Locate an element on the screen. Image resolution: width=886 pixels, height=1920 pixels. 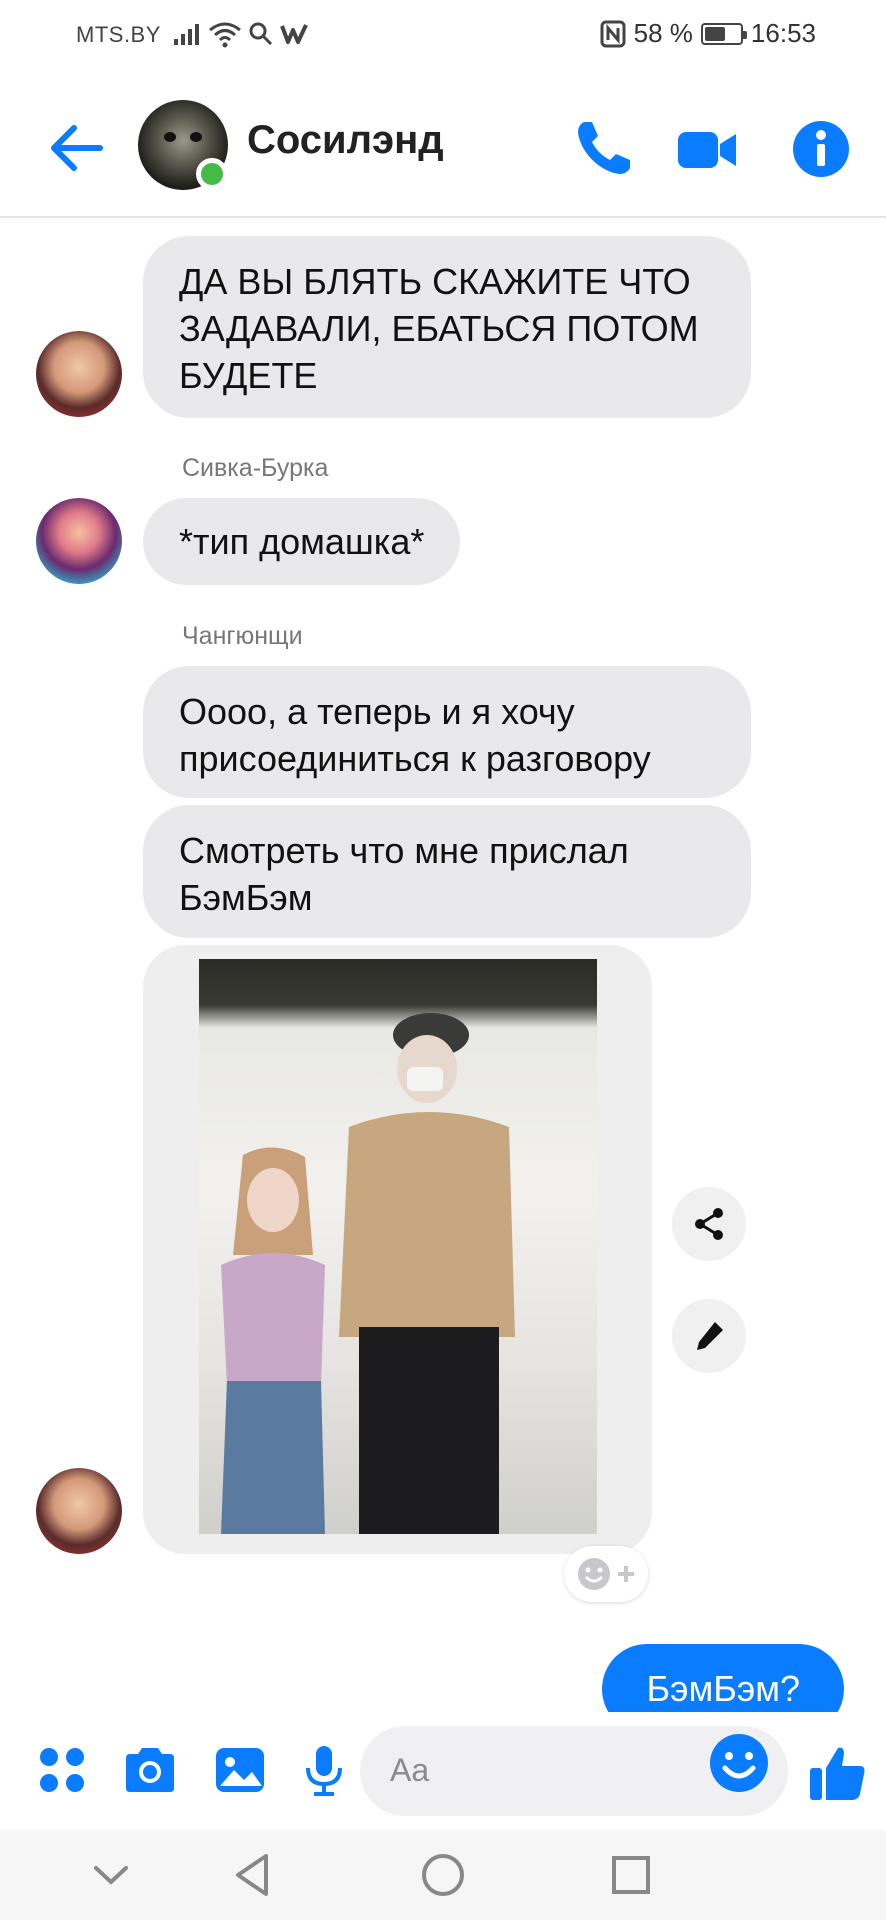
smiley-icon is located at coordinates (594, 1574).